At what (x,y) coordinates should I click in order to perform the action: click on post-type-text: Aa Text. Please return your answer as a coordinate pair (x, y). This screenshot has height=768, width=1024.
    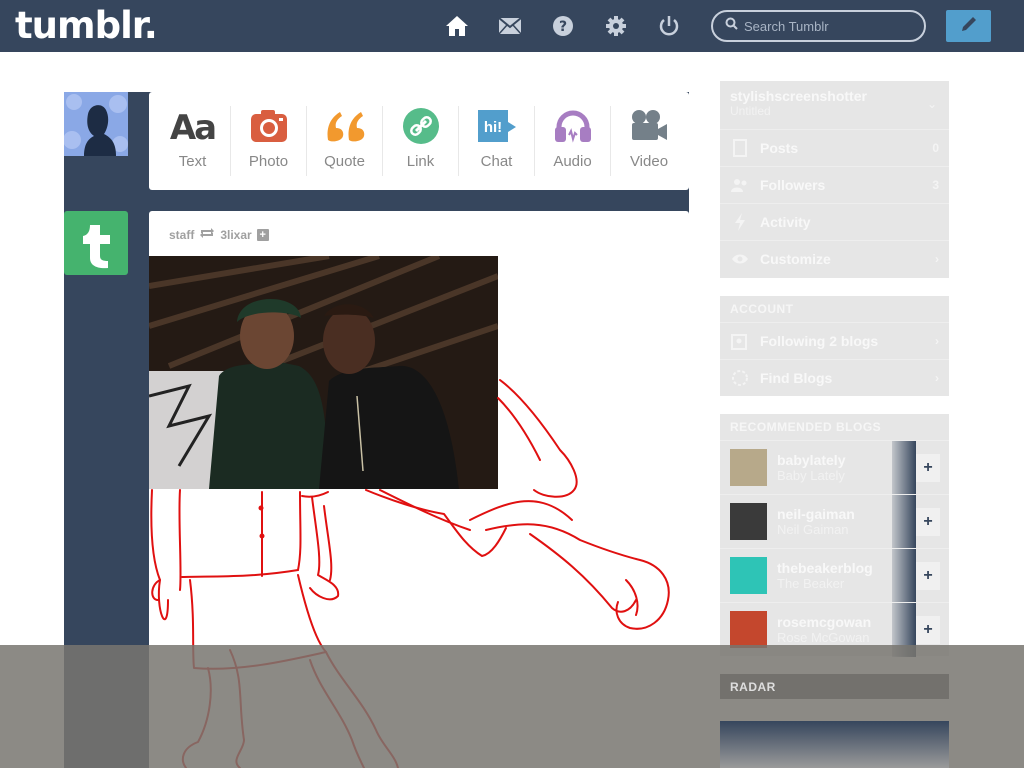
    Looking at the image, I should click on (193, 141).